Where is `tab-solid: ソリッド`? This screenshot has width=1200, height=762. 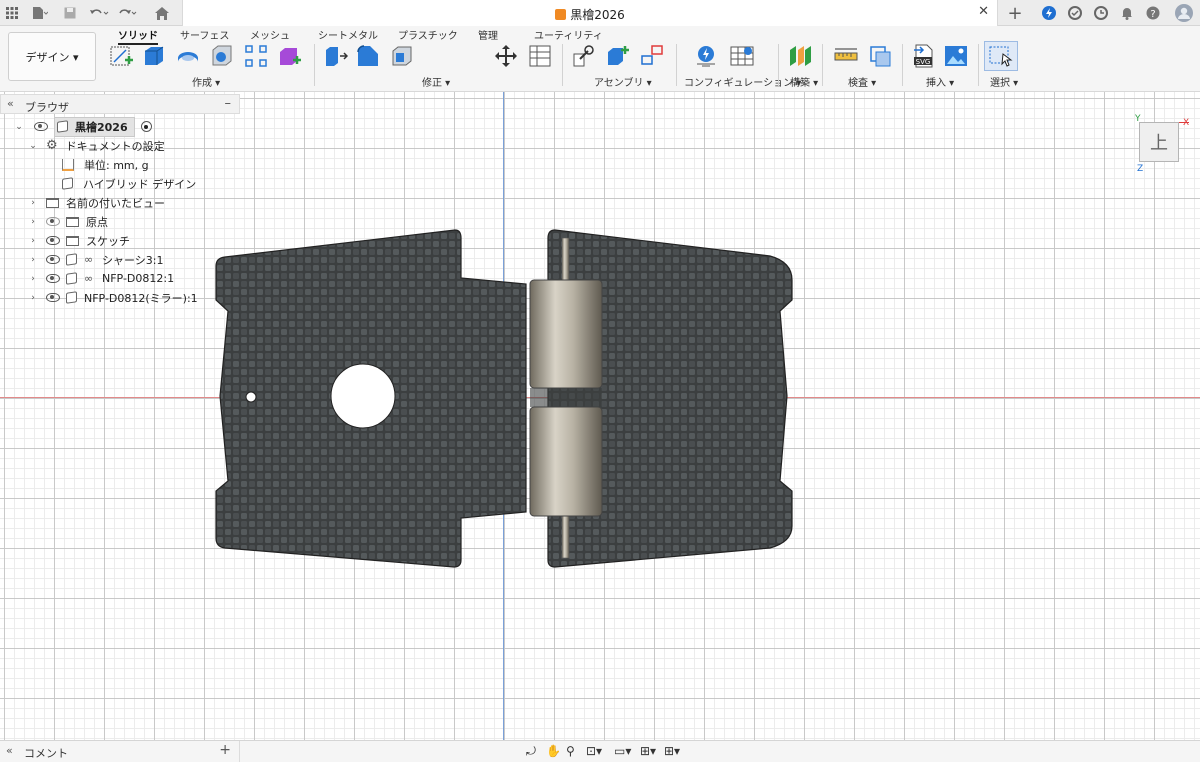
tab-solid: ソリッド is located at coordinates (138, 36).